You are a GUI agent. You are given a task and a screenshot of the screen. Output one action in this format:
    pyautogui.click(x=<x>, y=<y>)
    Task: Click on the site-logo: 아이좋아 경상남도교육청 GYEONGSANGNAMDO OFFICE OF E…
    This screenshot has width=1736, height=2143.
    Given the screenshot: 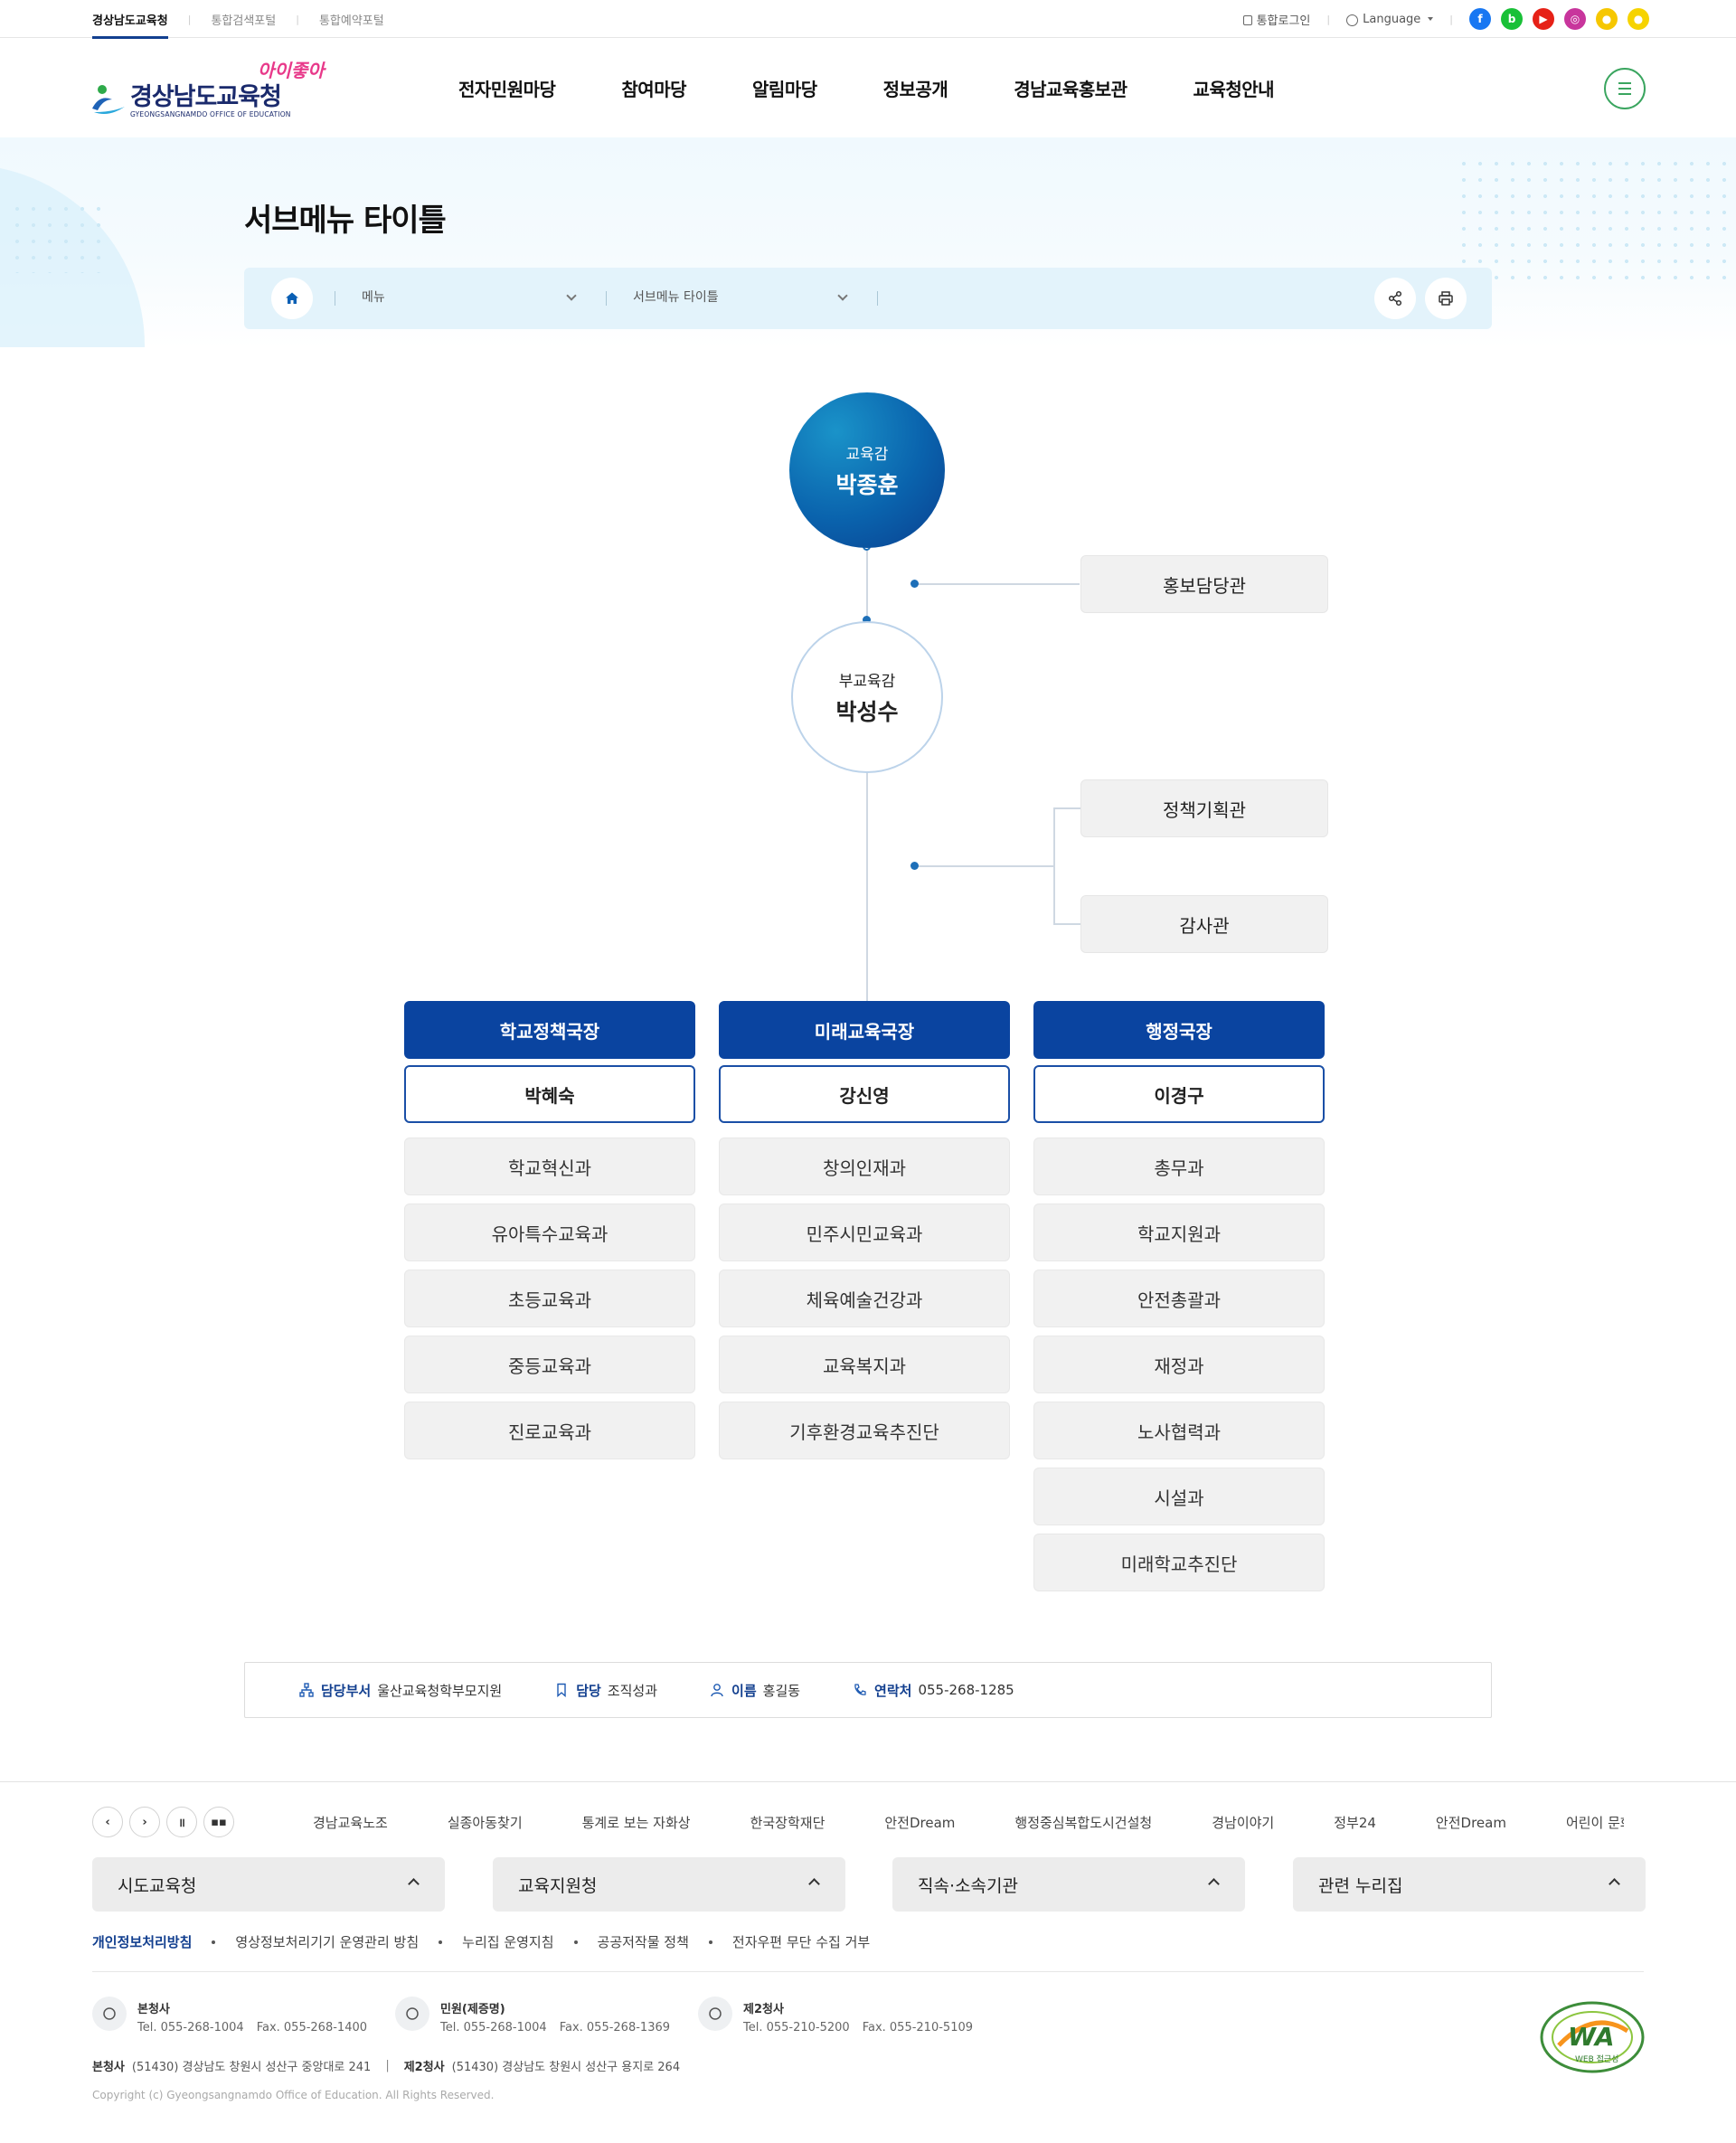 What is the action you would take?
    pyautogui.click(x=208, y=86)
    